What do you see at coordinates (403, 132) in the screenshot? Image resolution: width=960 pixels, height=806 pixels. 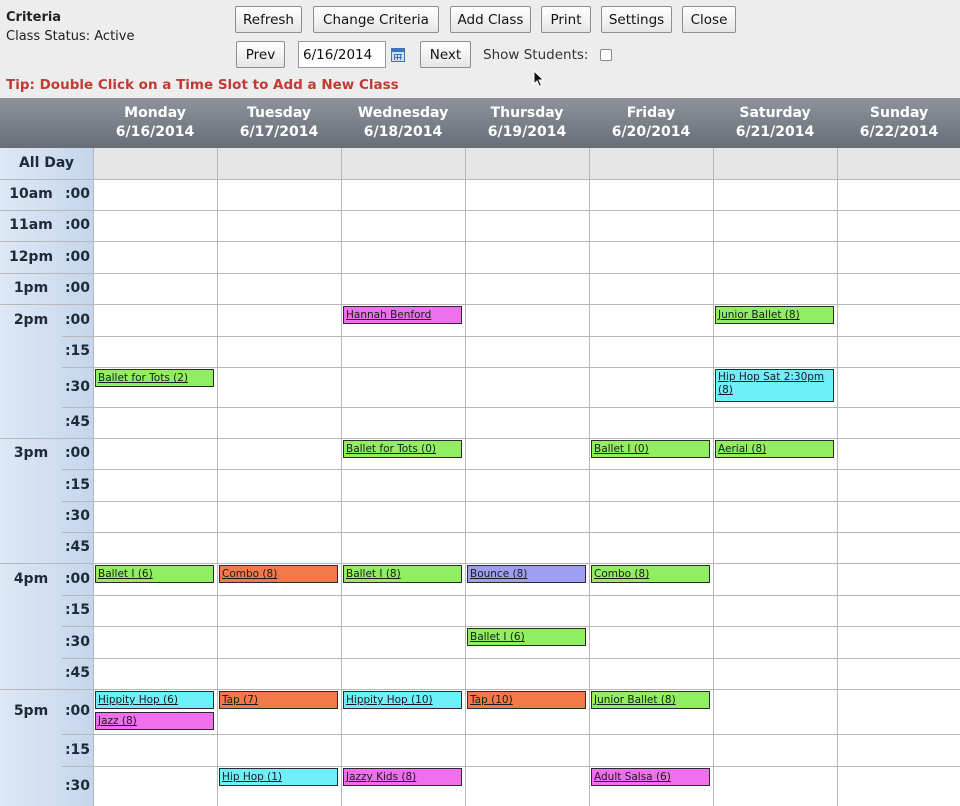 I see `day-date: 6/18/2014` at bounding box center [403, 132].